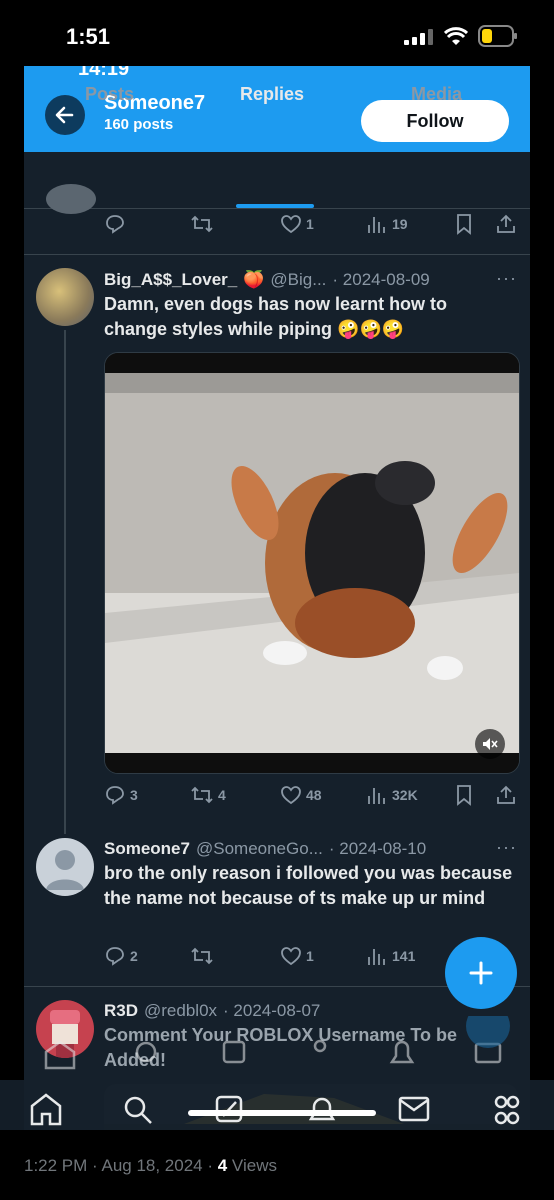  I want to click on post-header: Someone7 @SomeoneGo... · 2024-08-10, so click(304, 849).